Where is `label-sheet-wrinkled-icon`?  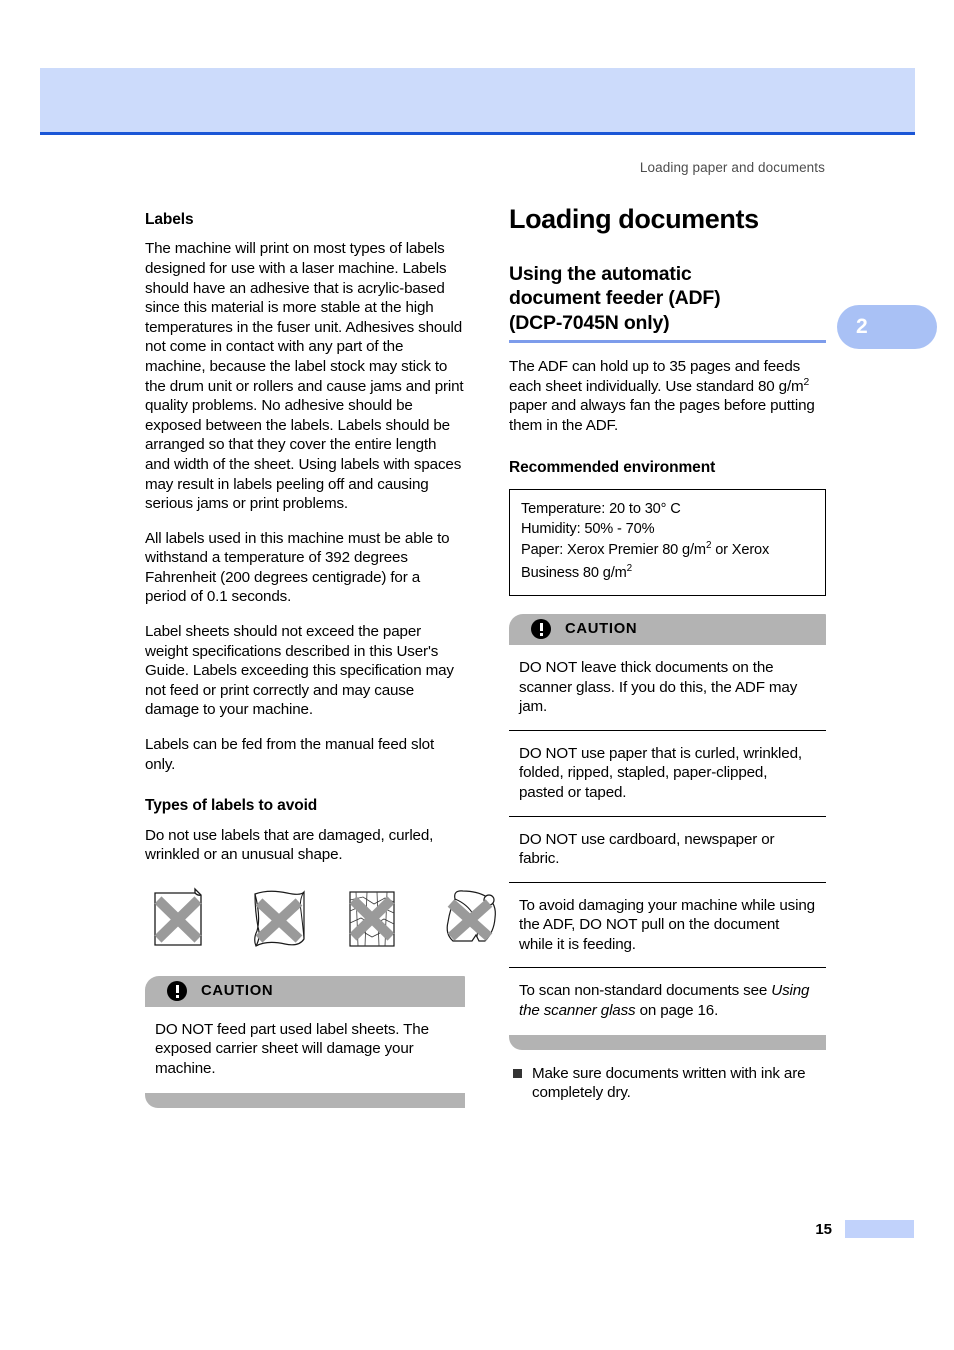
label-sheet-wrinkled-icon is located at coordinates (375, 919).